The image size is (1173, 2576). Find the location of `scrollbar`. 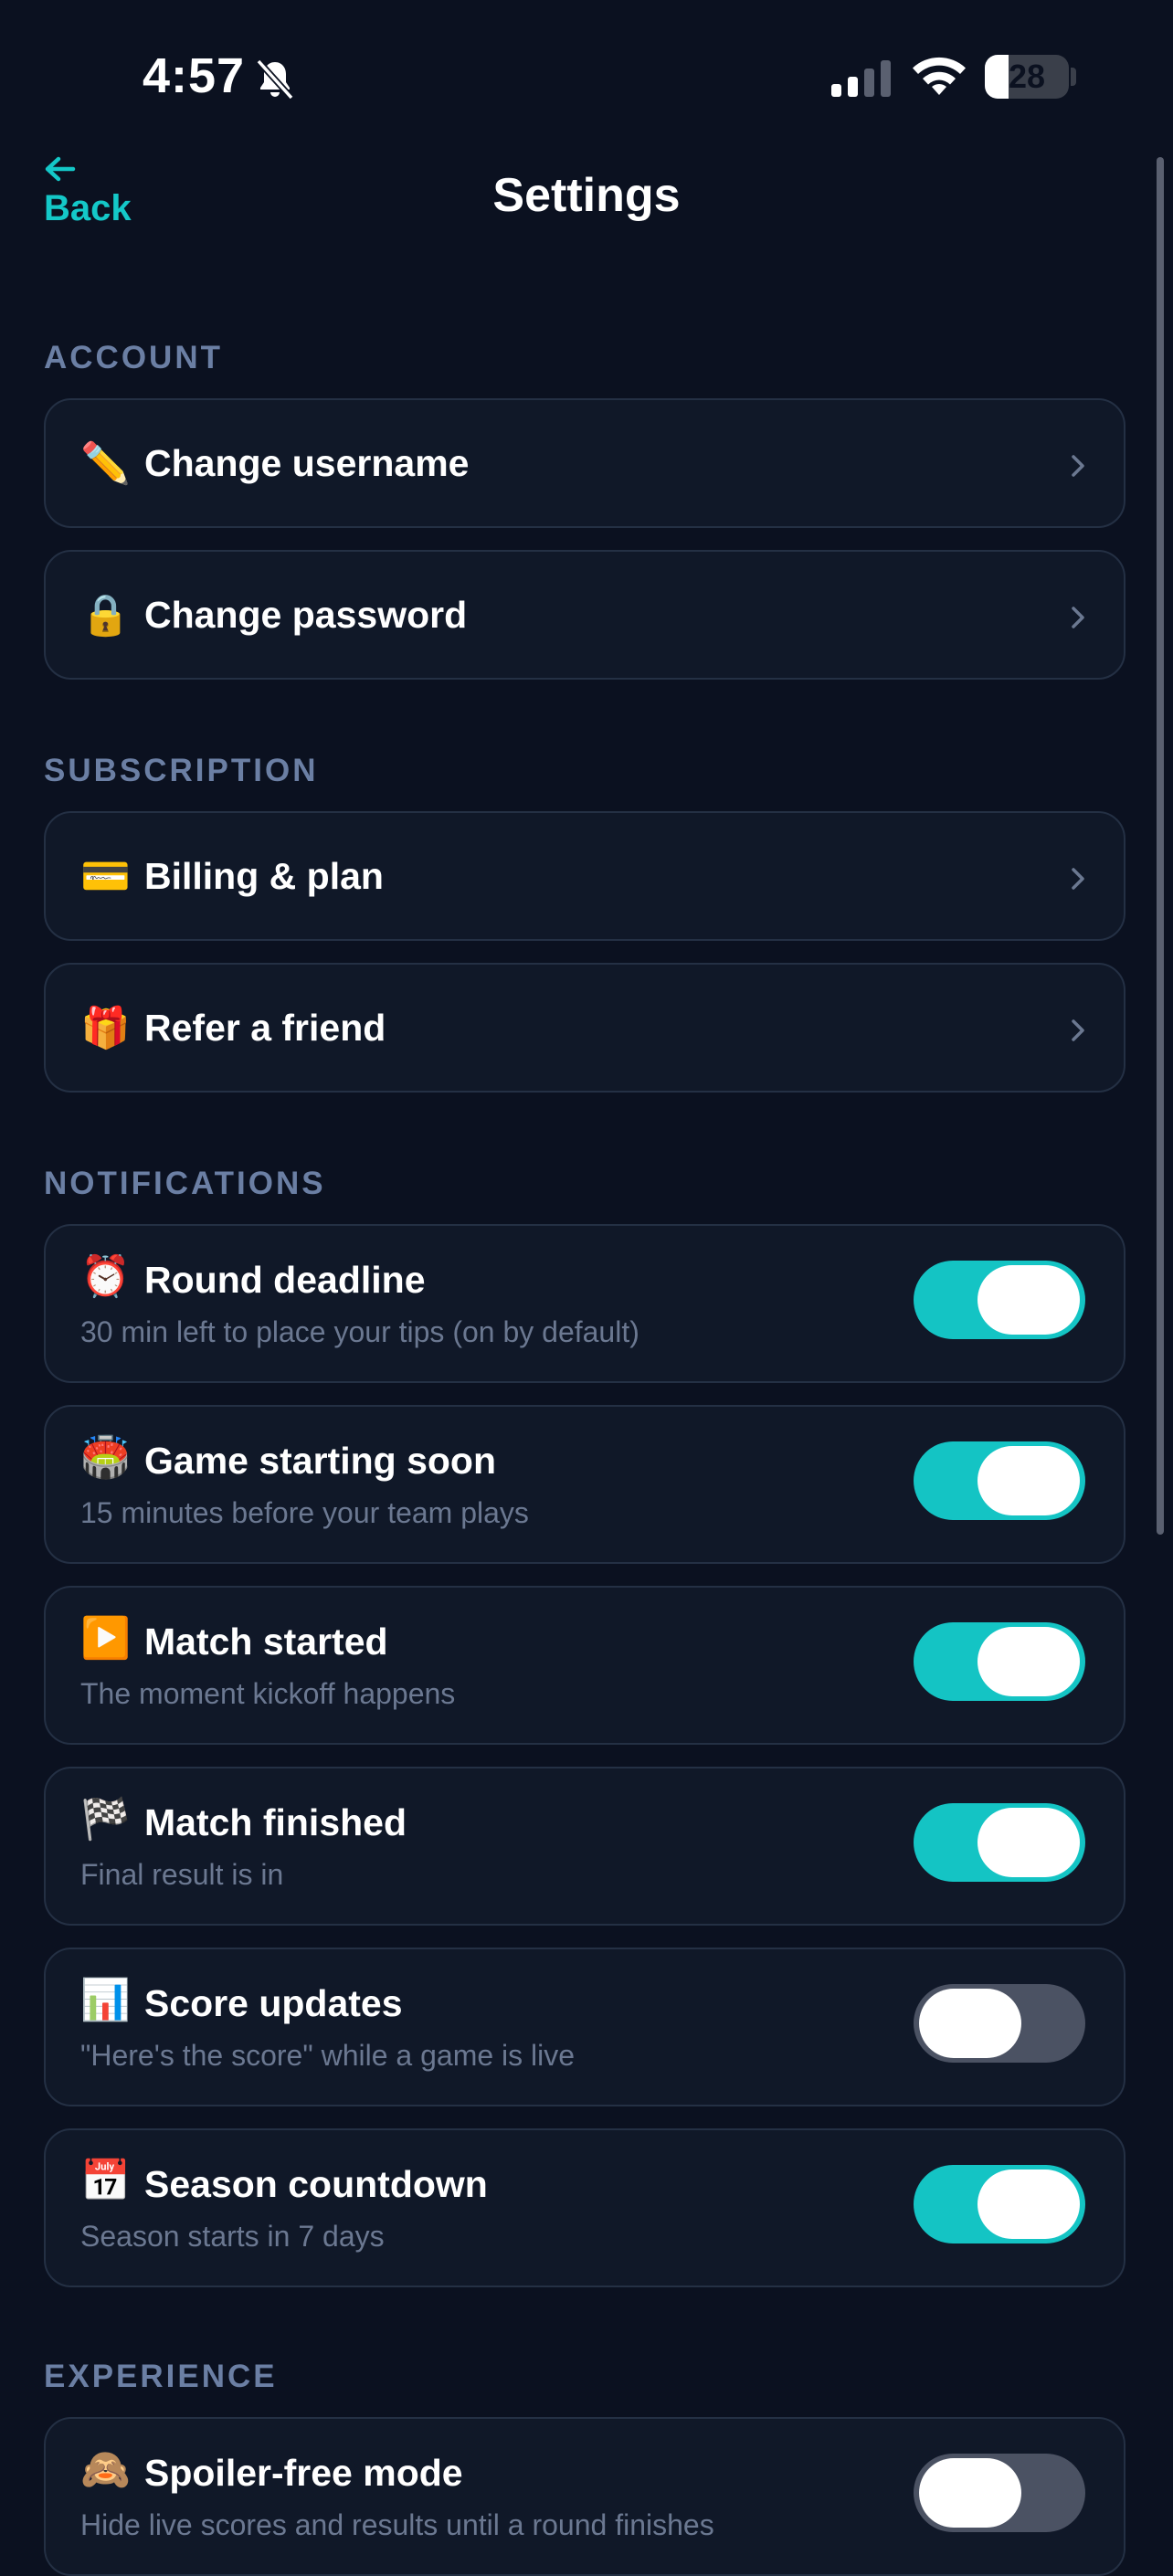

scrollbar is located at coordinates (1160, 846).